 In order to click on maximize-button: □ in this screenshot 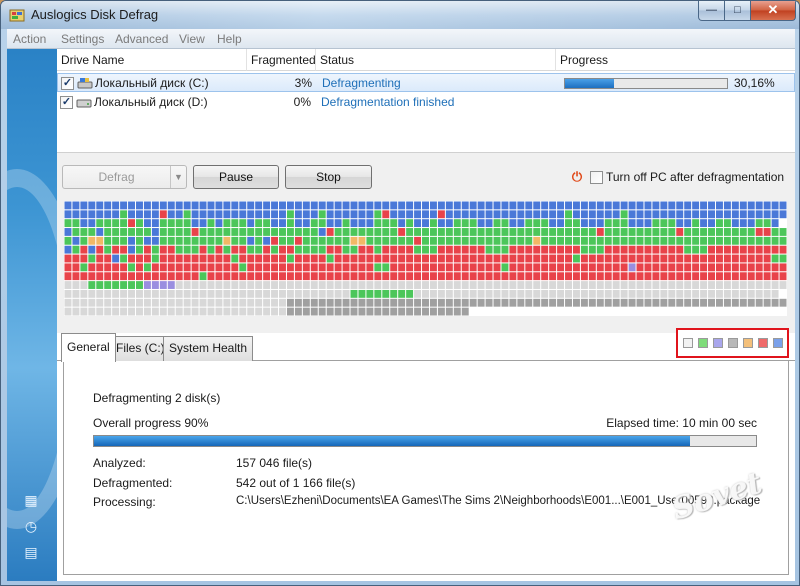, I will do `click(737, 11)`.